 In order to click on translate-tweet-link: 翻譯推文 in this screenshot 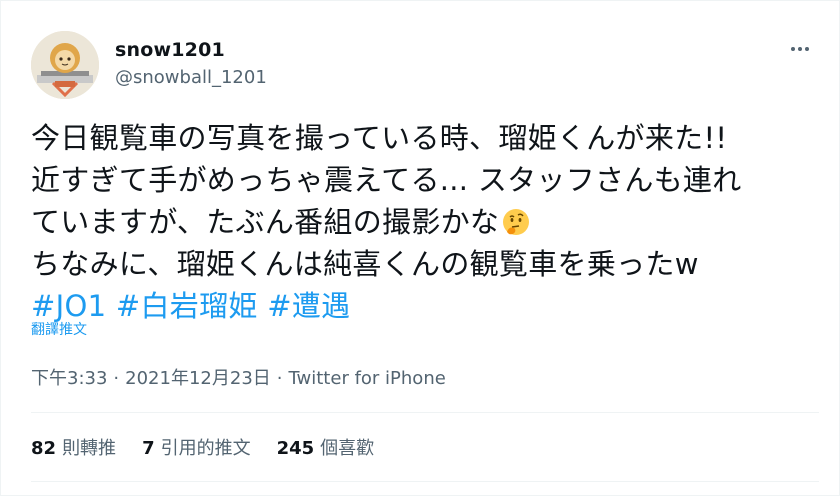, I will do `click(59, 329)`.